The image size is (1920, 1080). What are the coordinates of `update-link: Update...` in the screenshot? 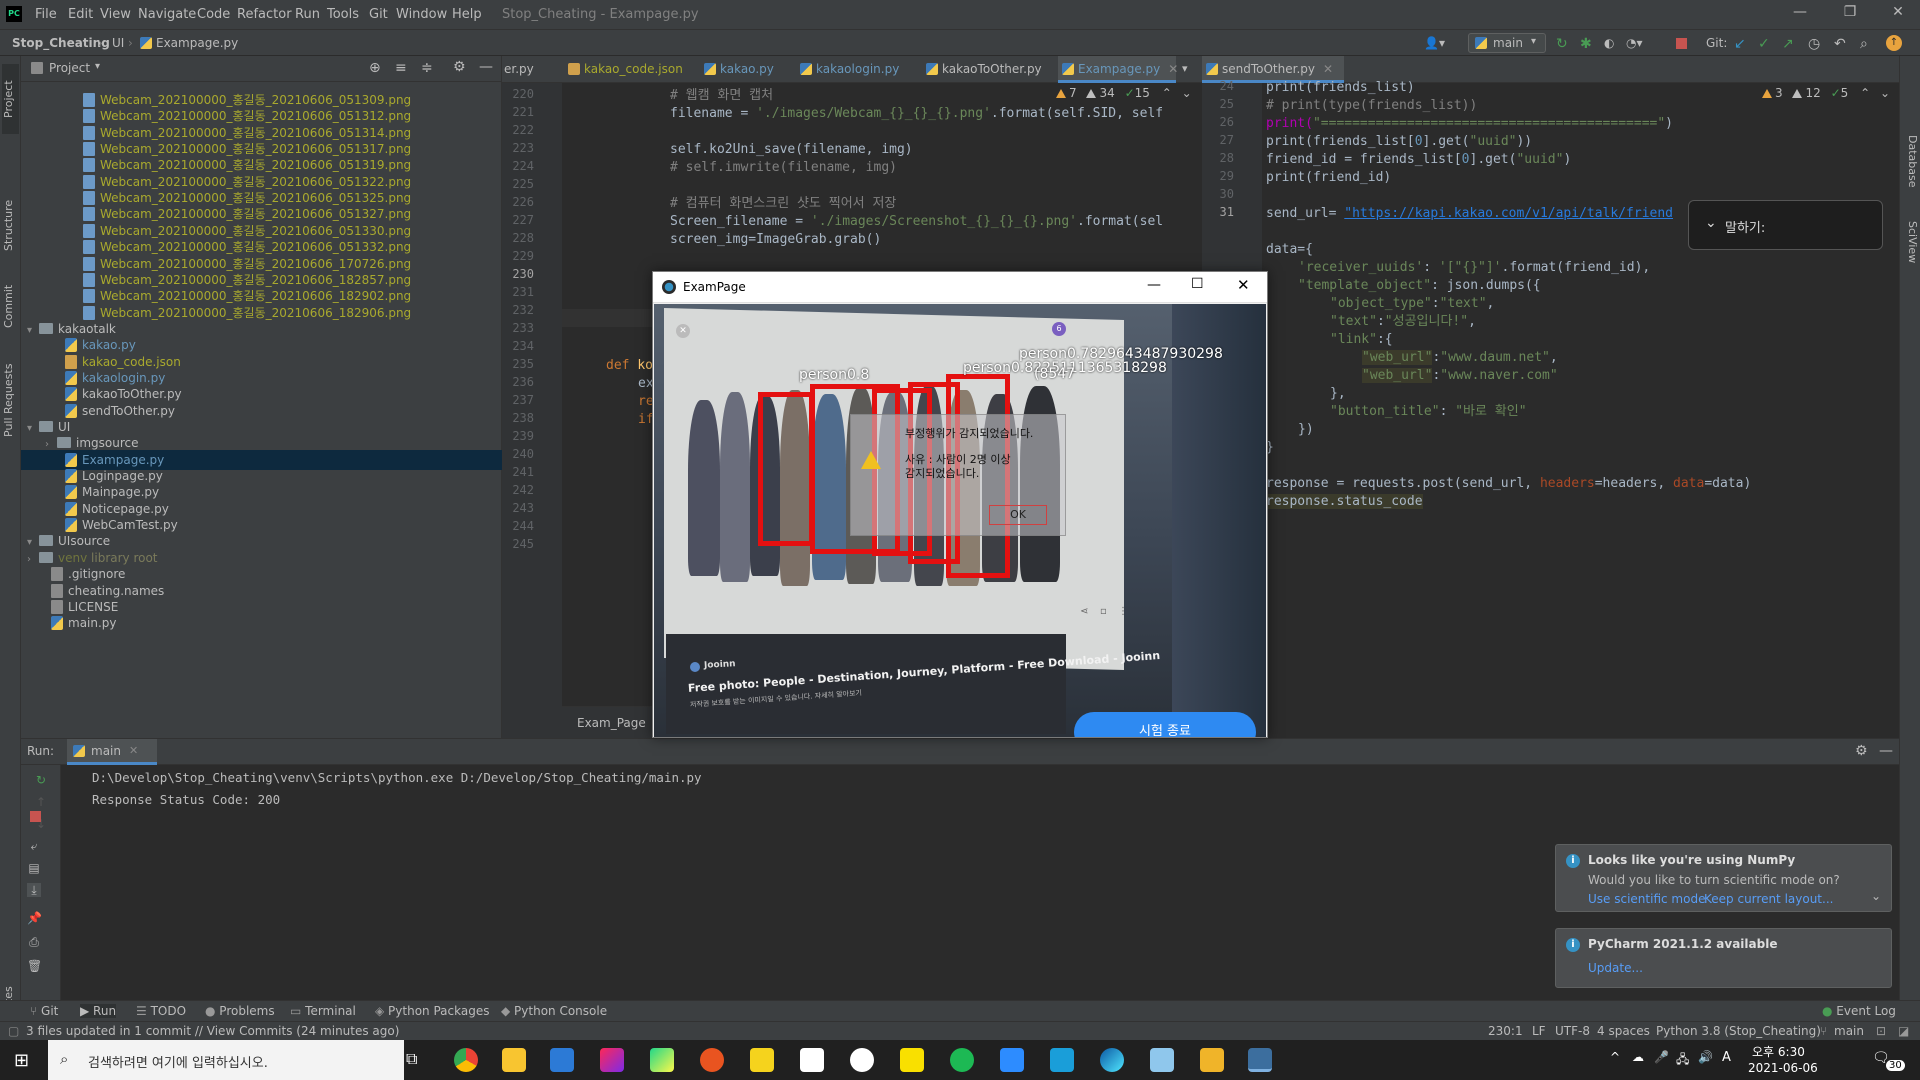 It's located at (1615, 968).